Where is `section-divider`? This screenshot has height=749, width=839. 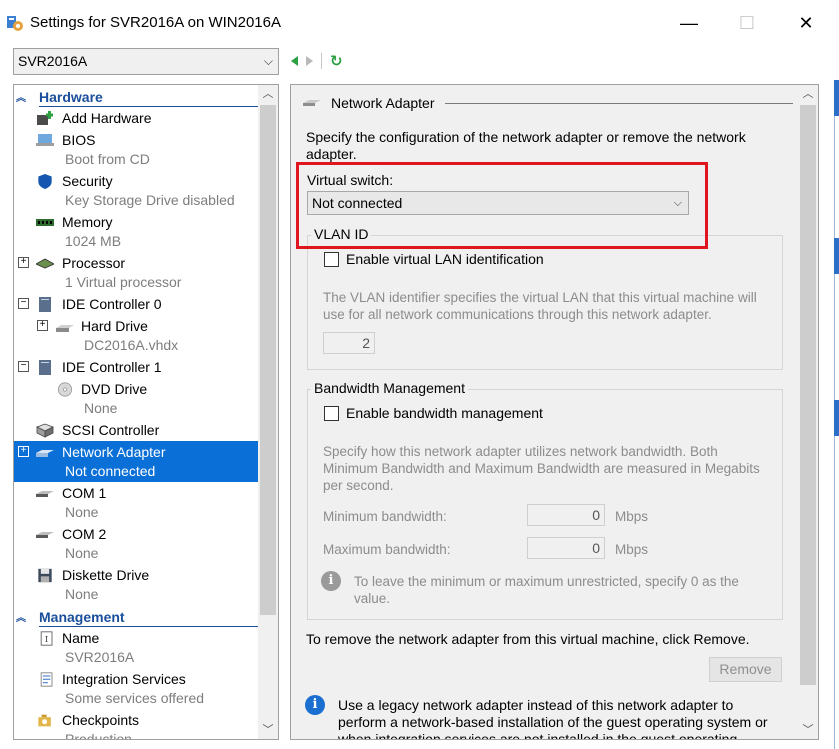
section-divider is located at coordinates (619, 103).